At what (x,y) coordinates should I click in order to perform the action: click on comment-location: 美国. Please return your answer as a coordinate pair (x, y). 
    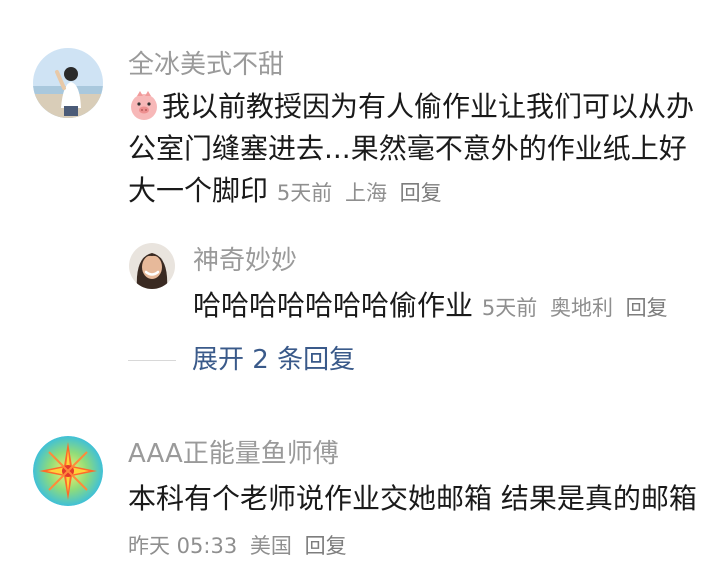
    Looking at the image, I should click on (270, 546).